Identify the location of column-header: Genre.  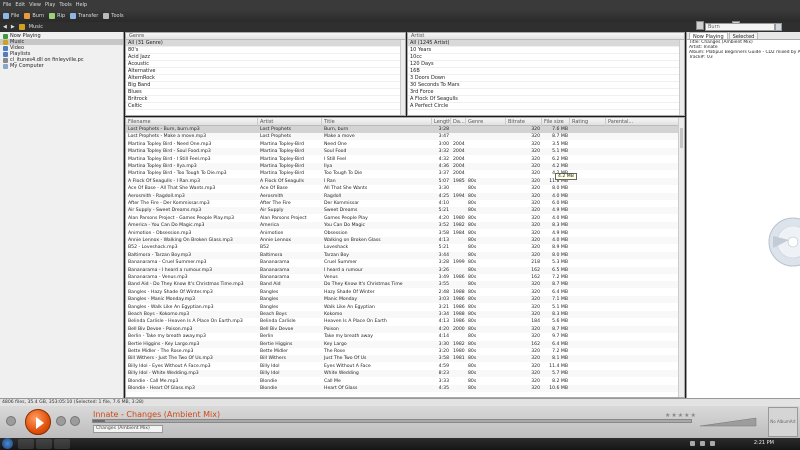
(486, 122).